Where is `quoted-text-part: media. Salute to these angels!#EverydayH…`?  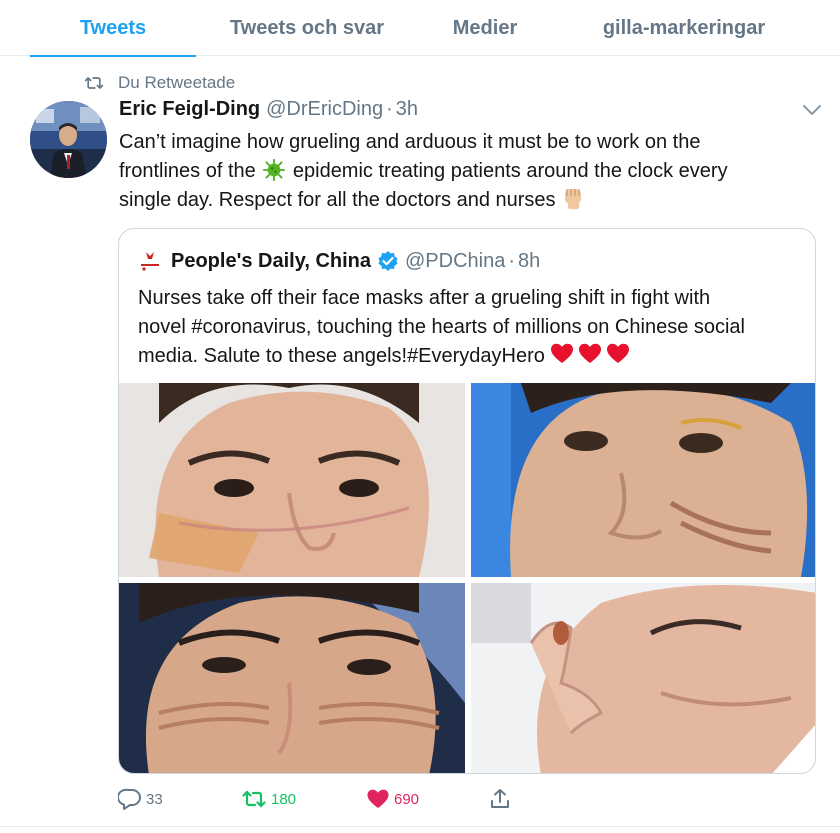 quoted-text-part: media. Salute to these angels!#EverydayH… is located at coordinates (341, 356).